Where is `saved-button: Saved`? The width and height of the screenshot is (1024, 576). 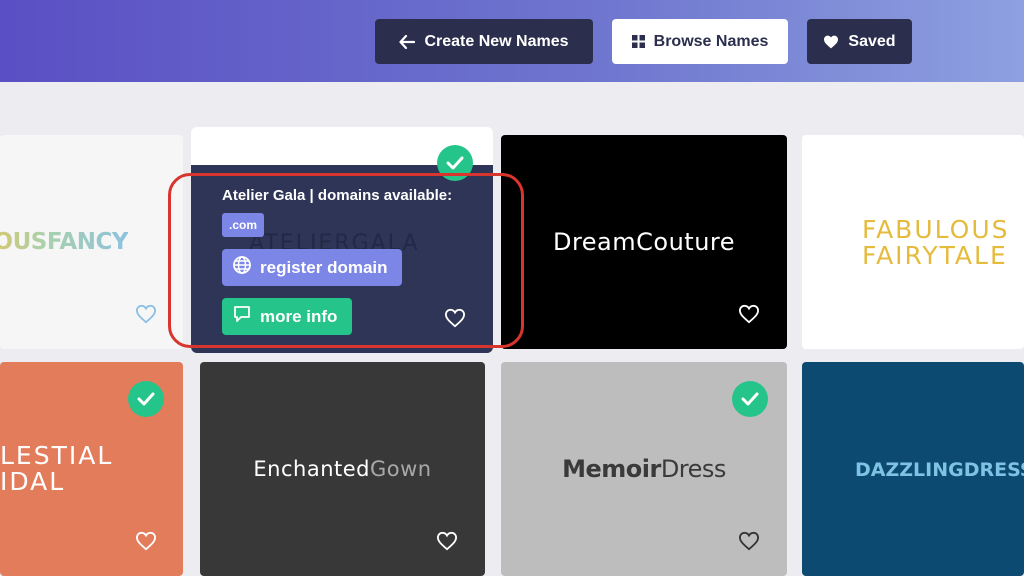
saved-button: Saved is located at coordinates (859, 41).